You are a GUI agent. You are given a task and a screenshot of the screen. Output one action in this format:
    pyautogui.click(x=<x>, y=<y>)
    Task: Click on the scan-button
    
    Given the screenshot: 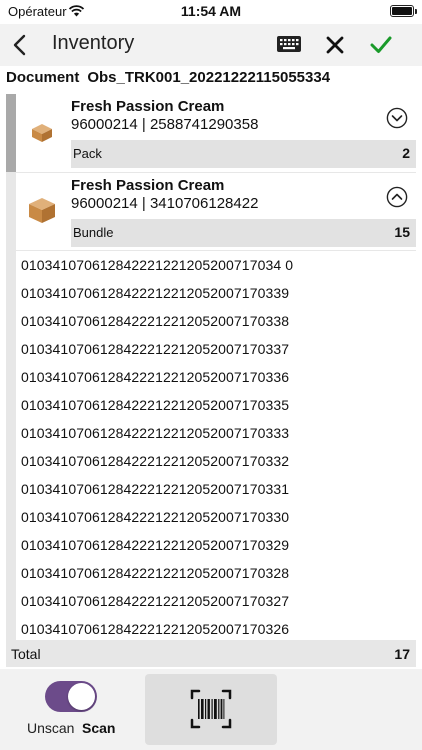 What is the action you would take?
    pyautogui.click(x=211, y=709)
    